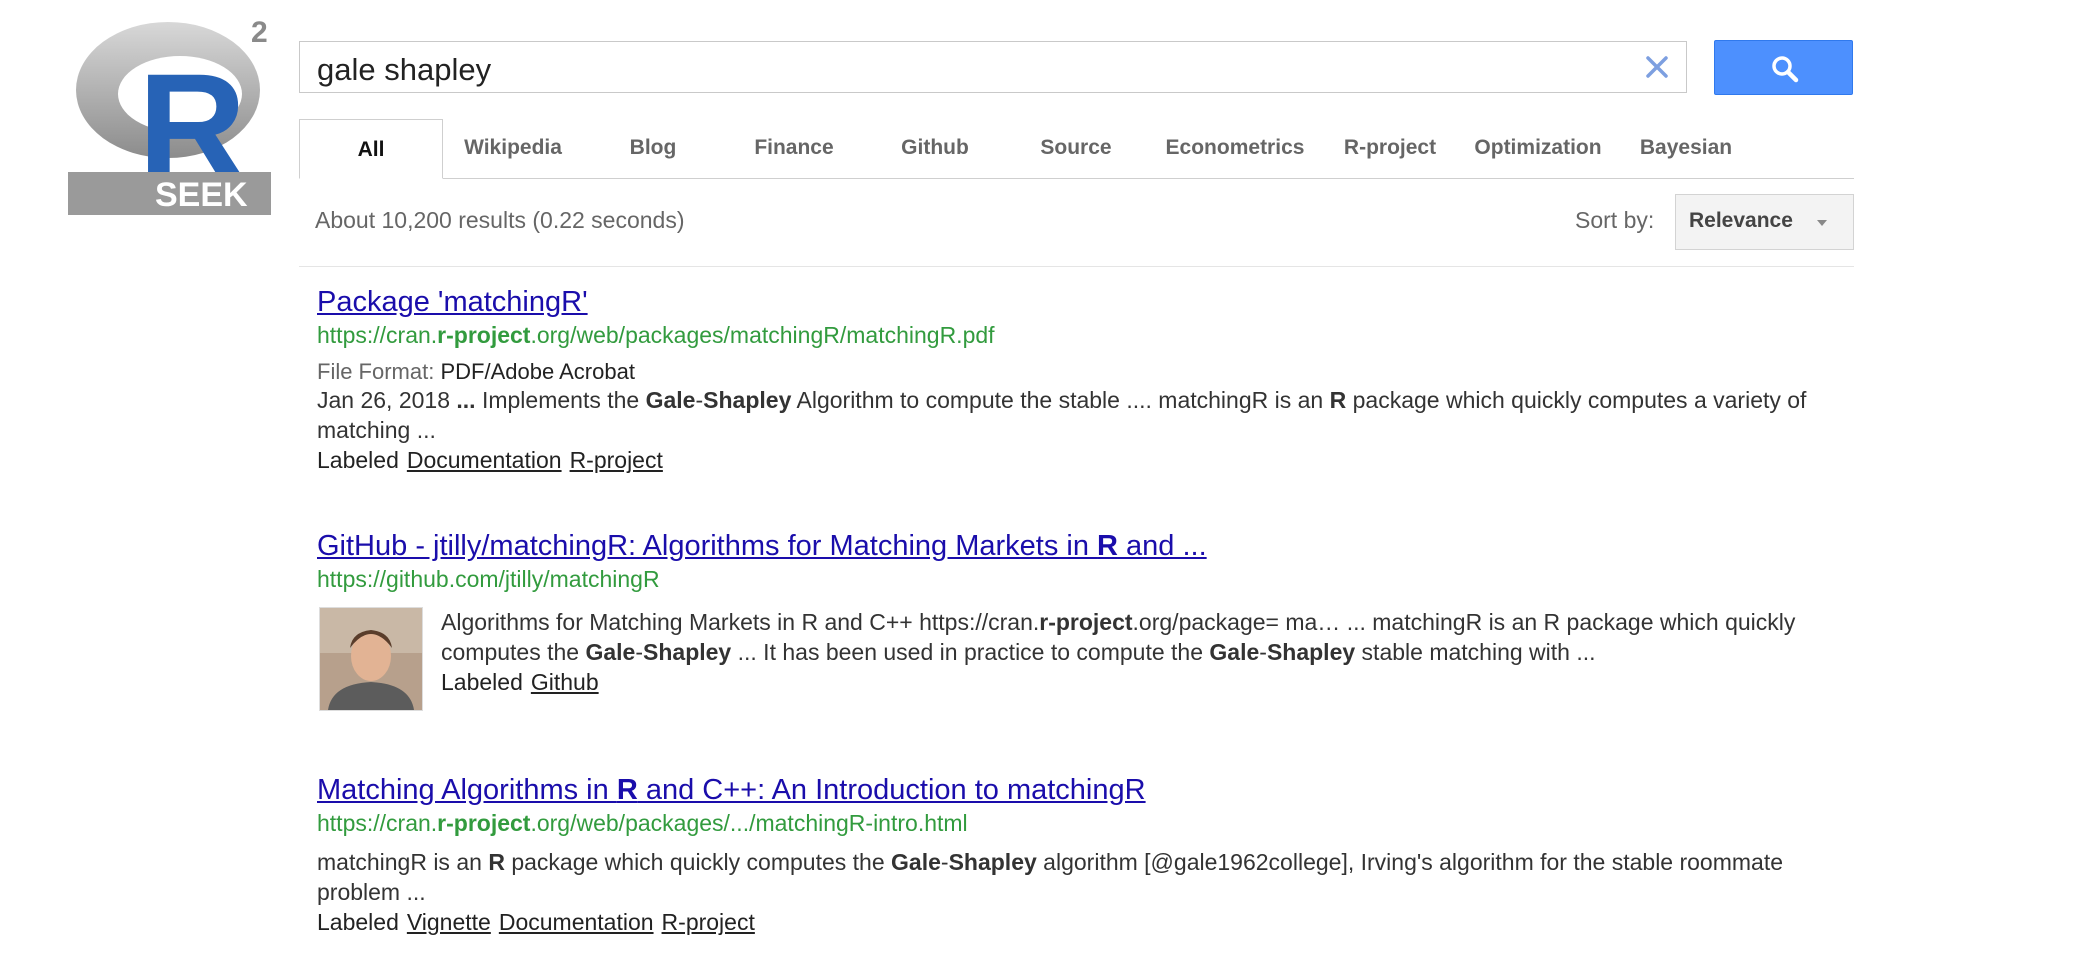 The width and height of the screenshot is (2076, 956). What do you see at coordinates (513, 148) in the screenshot?
I see `tab-wikipedia: Wikipedia` at bounding box center [513, 148].